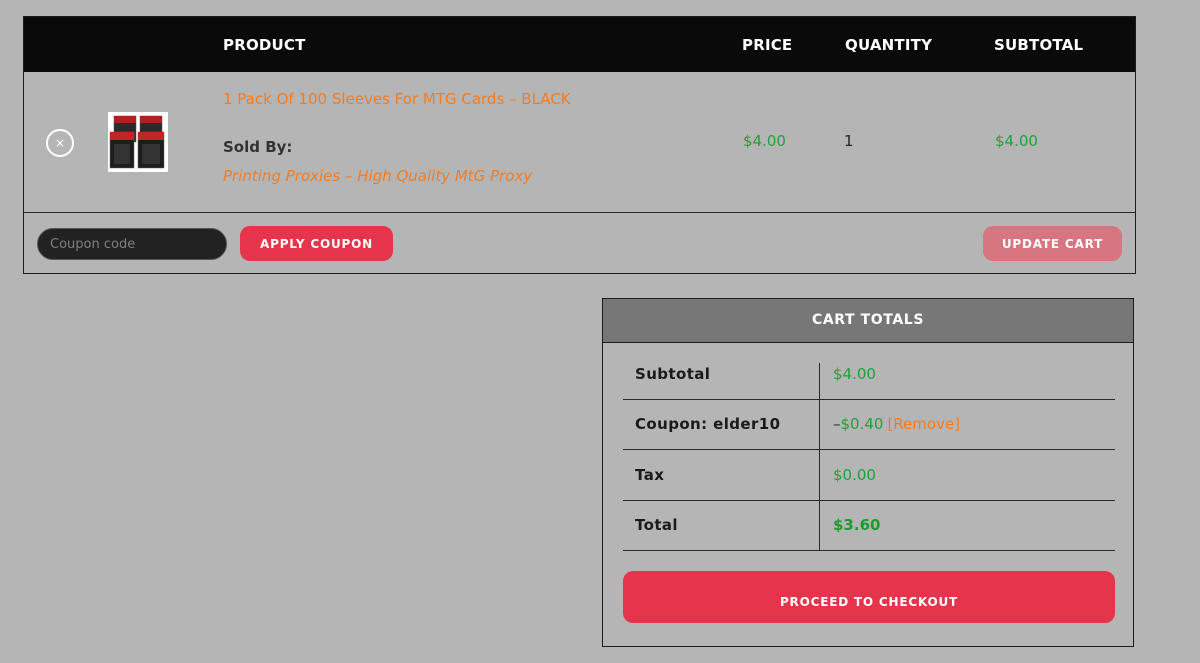  What do you see at coordinates (656, 525) in the screenshot?
I see `total-label: Total` at bounding box center [656, 525].